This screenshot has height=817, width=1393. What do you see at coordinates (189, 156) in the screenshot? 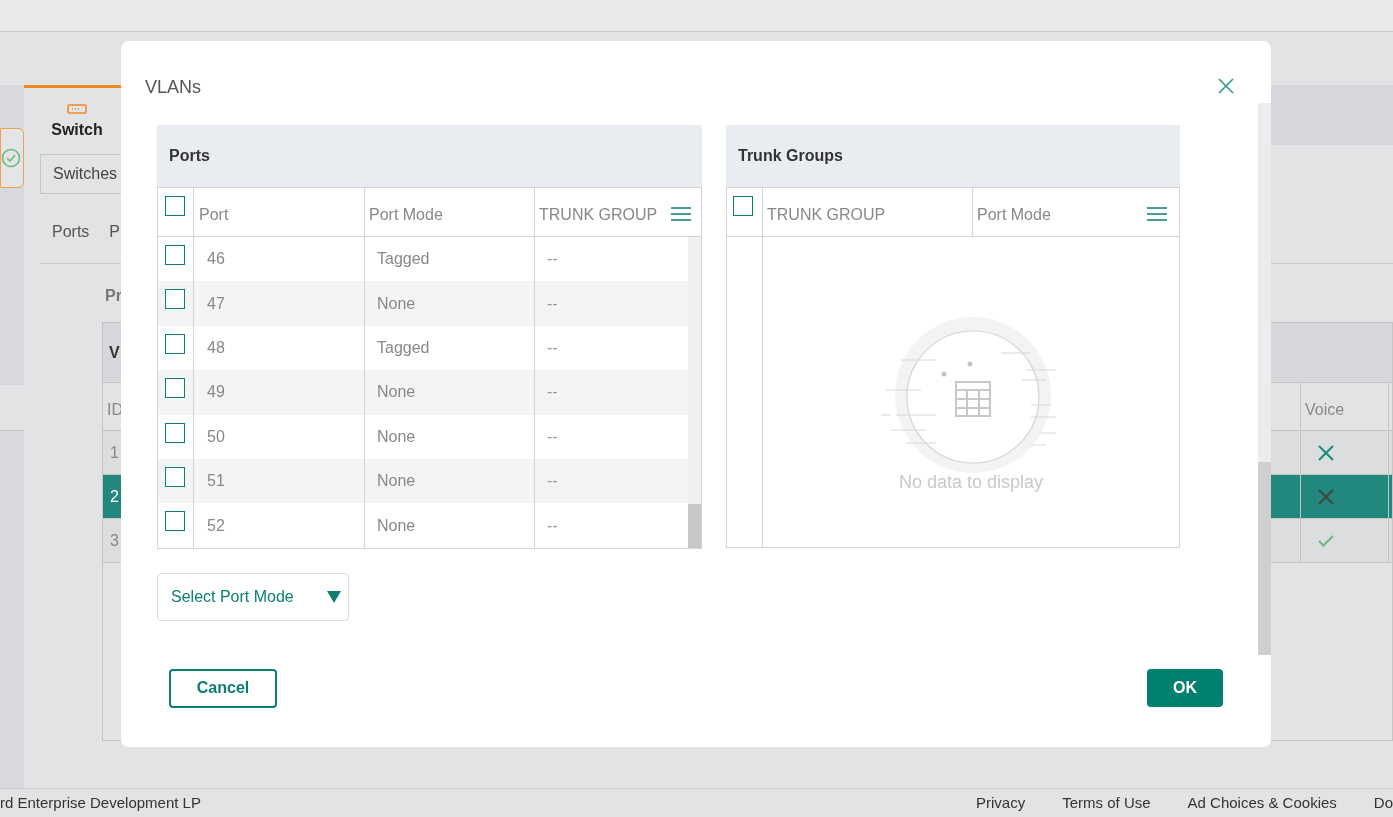
I see `panel-title: Ports` at bounding box center [189, 156].